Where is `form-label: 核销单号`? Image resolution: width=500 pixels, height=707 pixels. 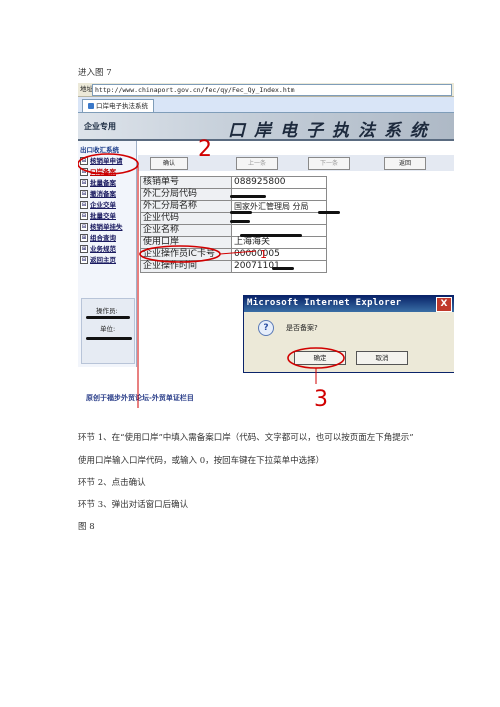 form-label: 核销单号 is located at coordinates (186, 182).